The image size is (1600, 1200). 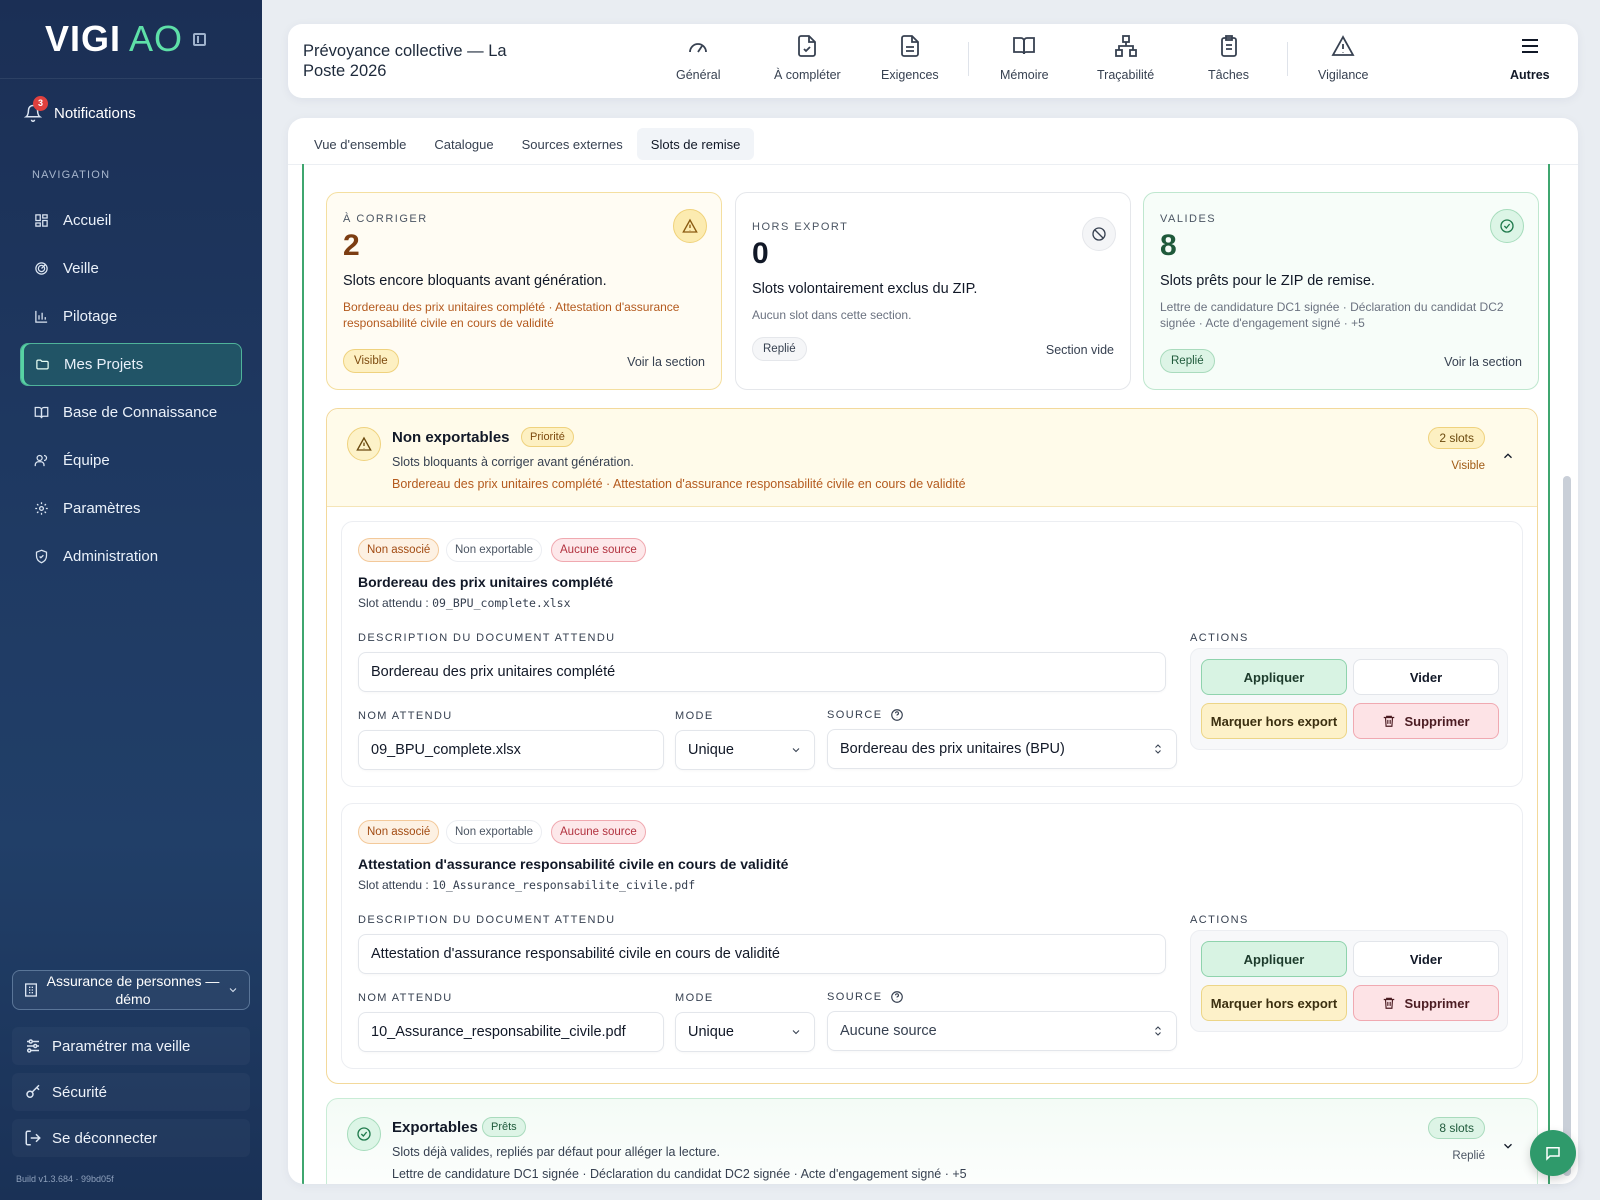 What do you see at coordinates (131, 460) in the screenshot?
I see `sidebar-item-equipe: Équipe` at bounding box center [131, 460].